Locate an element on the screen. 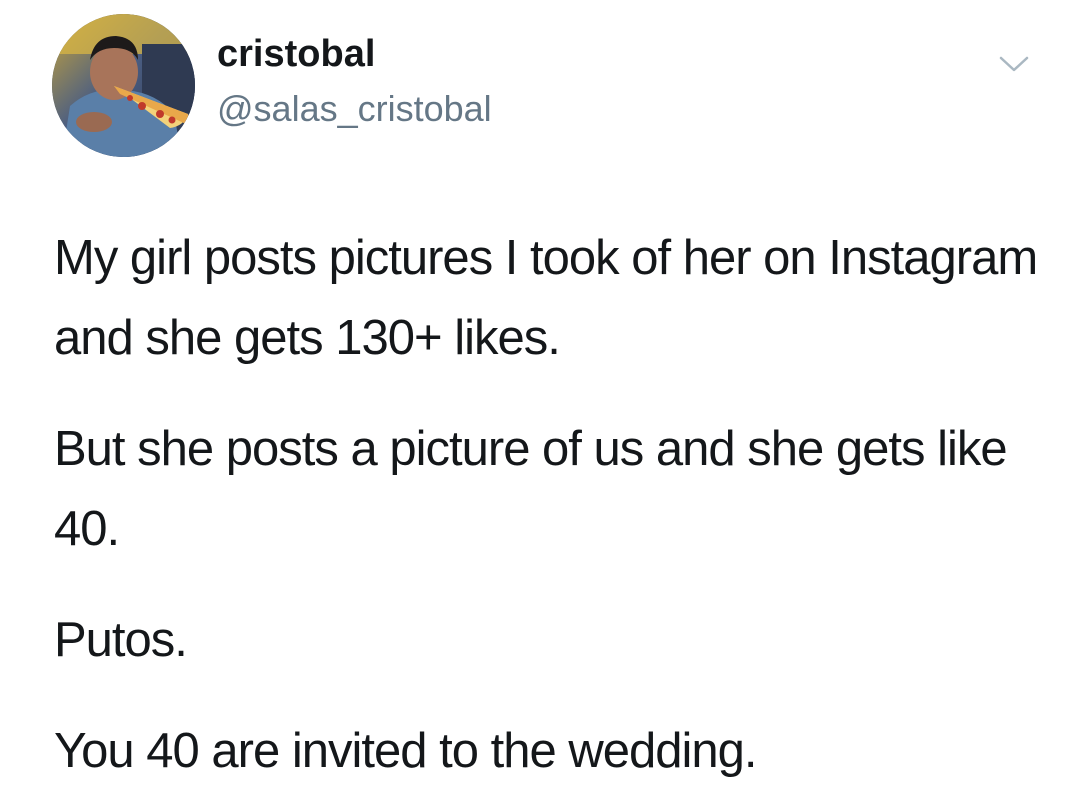  avatar-image is located at coordinates (123, 85).